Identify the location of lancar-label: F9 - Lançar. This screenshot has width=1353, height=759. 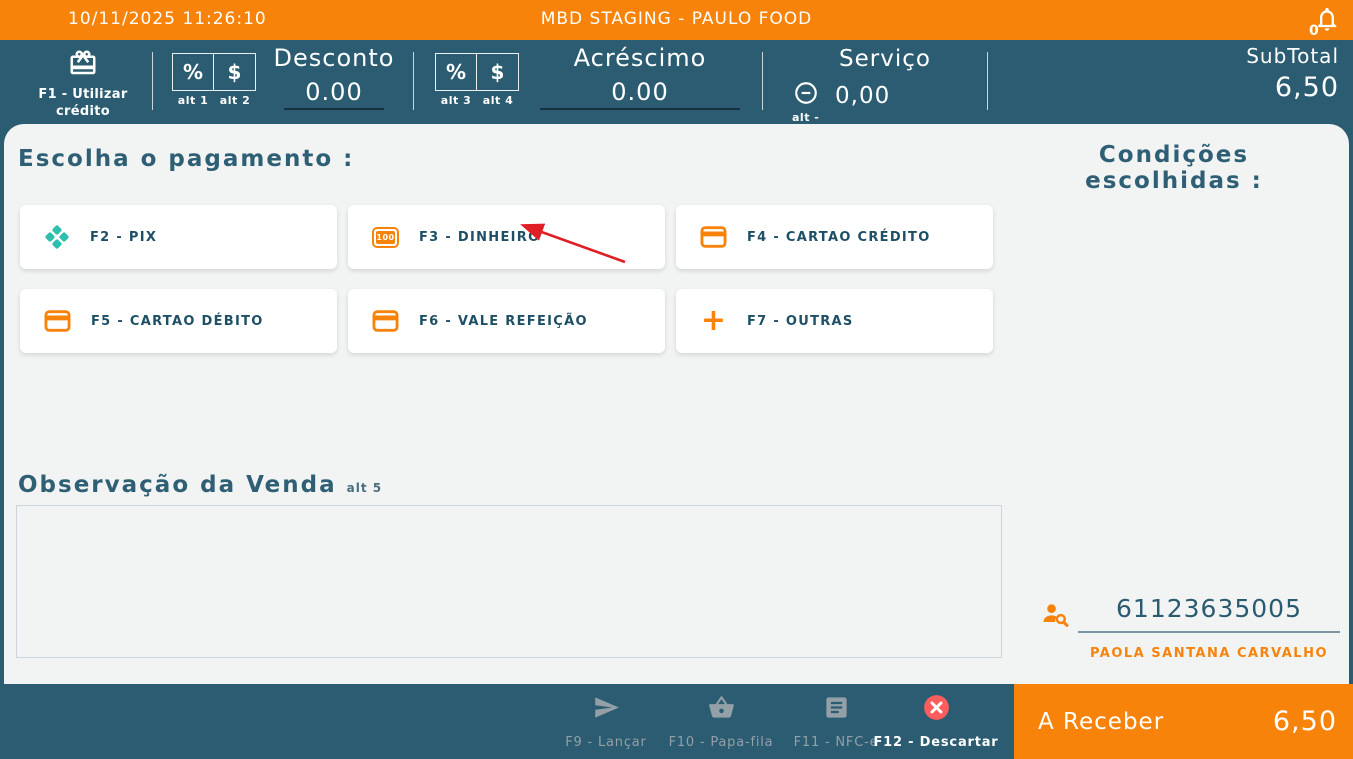
(606, 742).